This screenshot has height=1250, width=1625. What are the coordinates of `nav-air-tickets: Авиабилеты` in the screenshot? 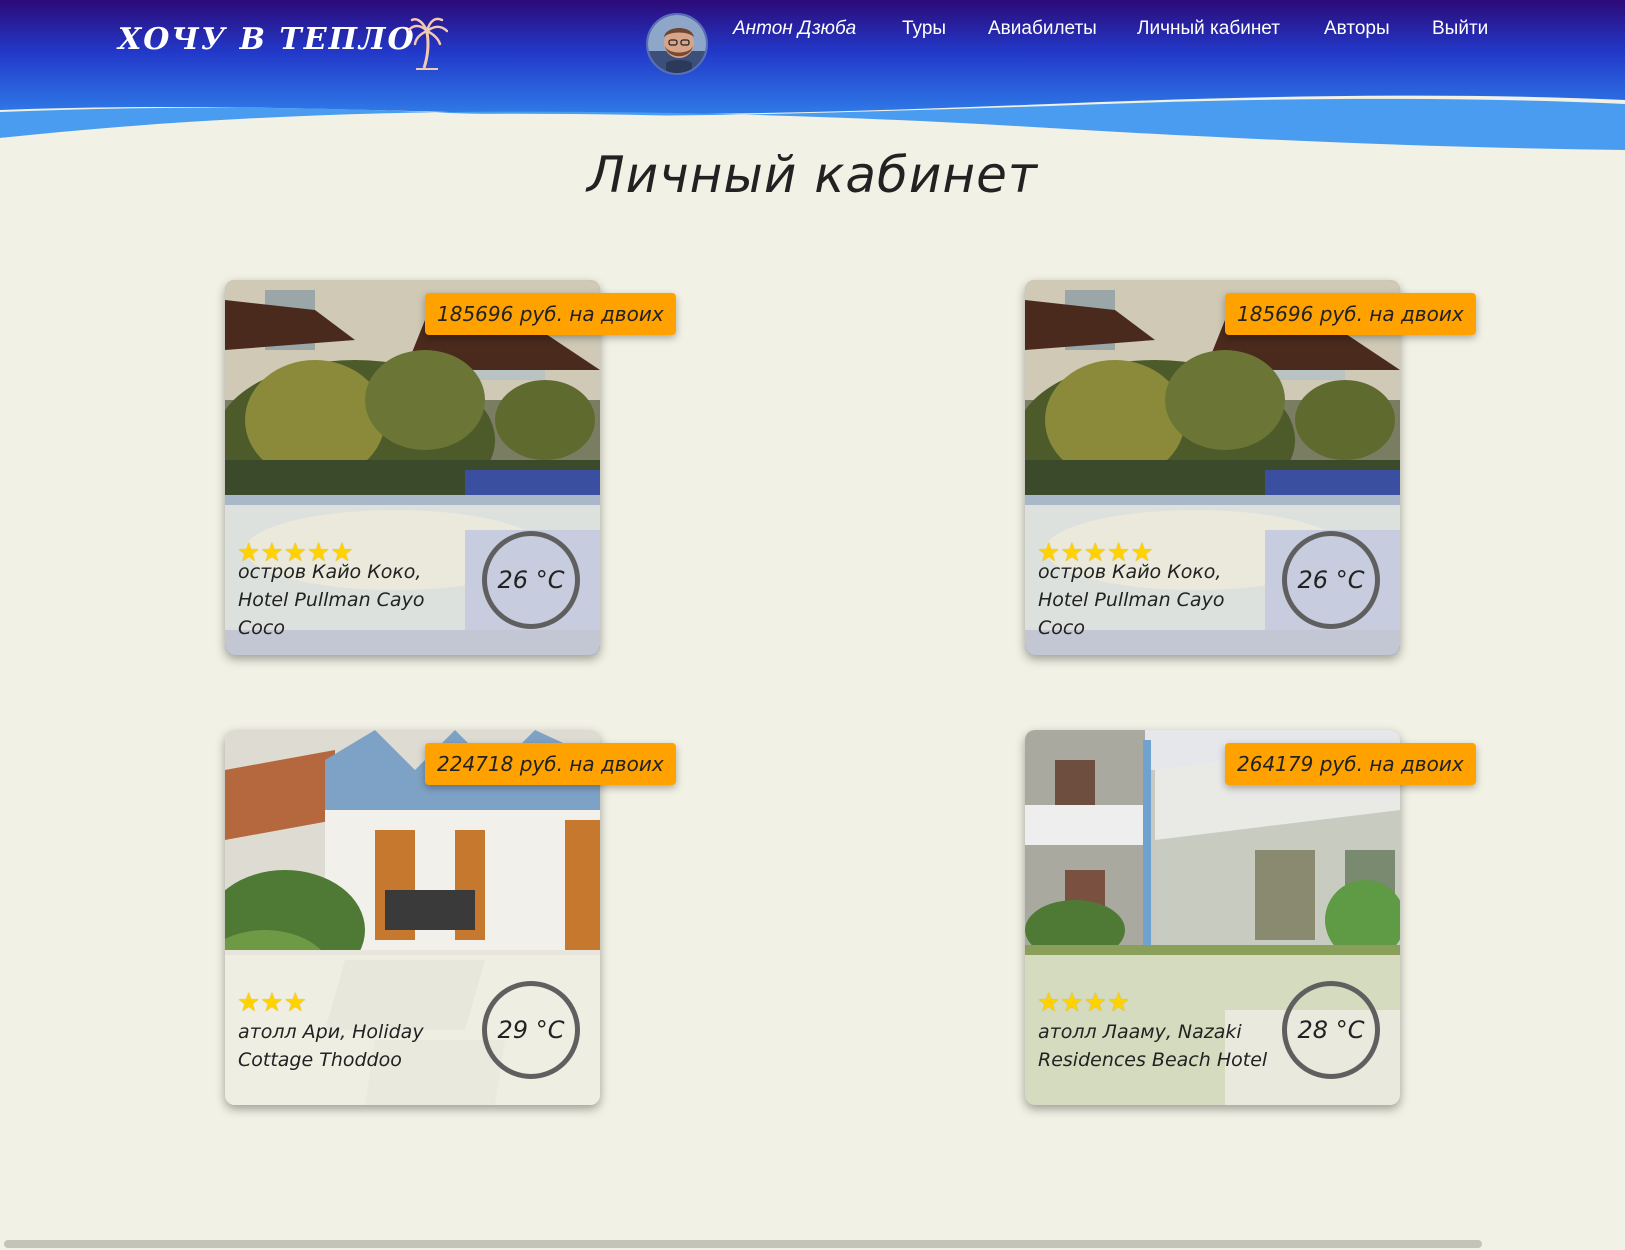 It's located at (1042, 29).